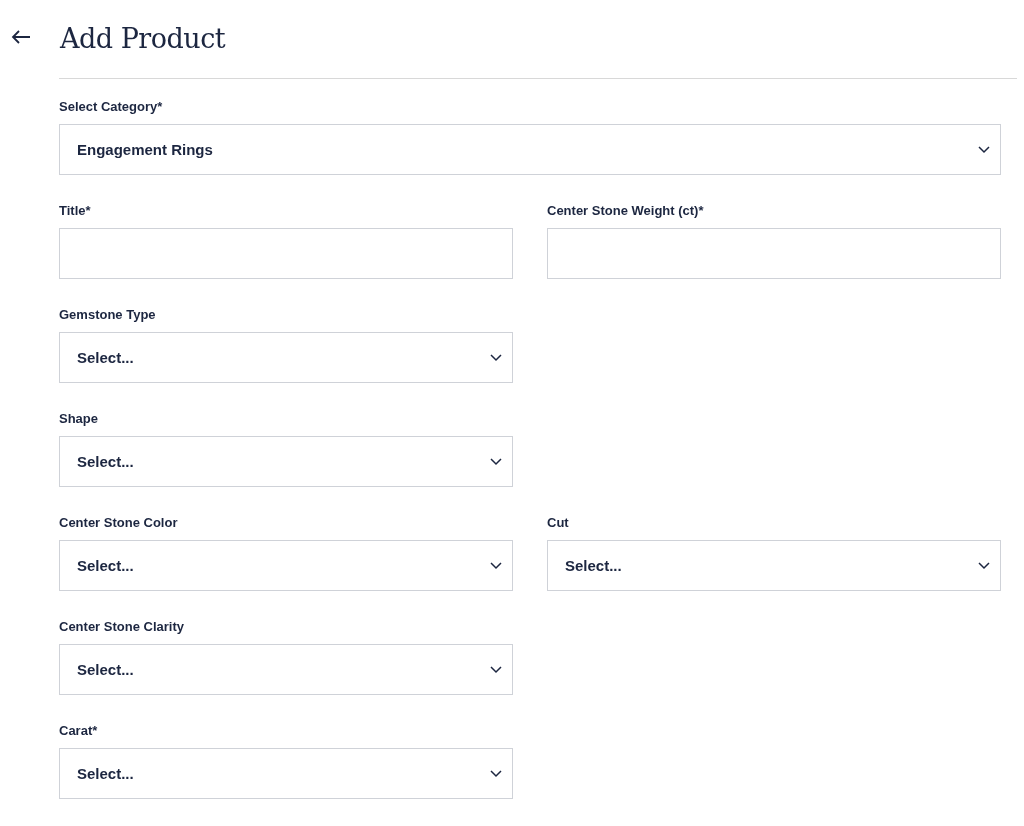 This screenshot has width=1024, height=826. What do you see at coordinates (143, 38) in the screenshot?
I see `page-title: Add Product` at bounding box center [143, 38].